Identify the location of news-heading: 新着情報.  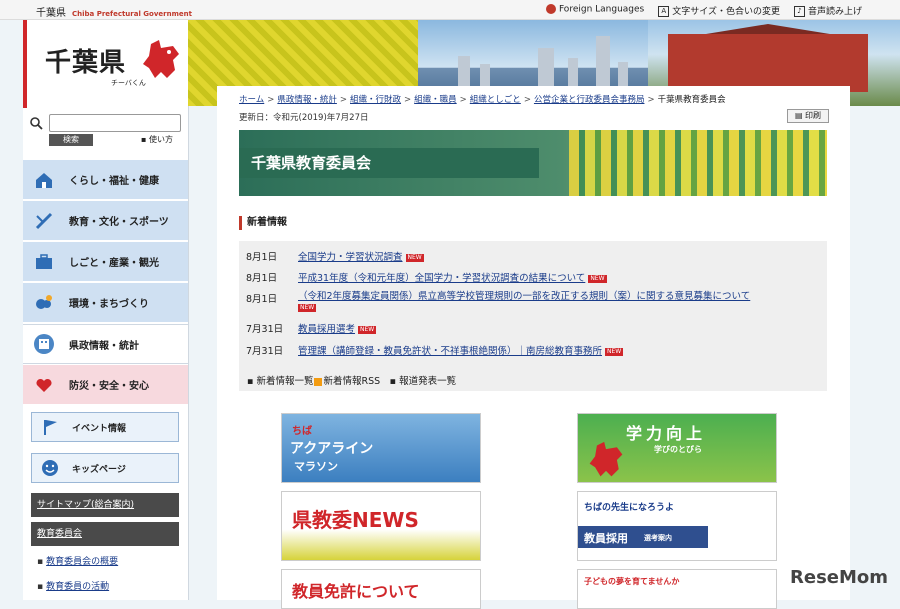
(263, 223).